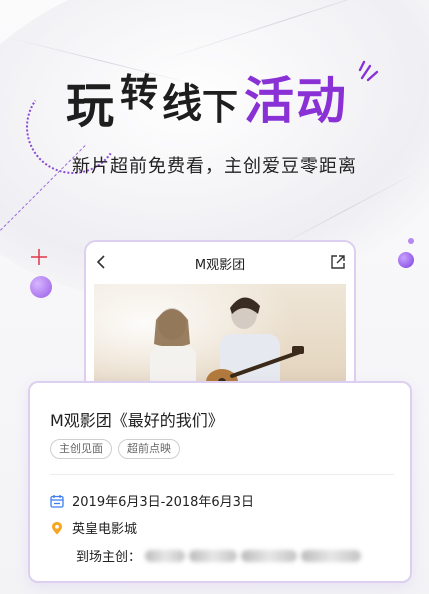  What do you see at coordinates (81, 449) in the screenshot?
I see `tag-badge: 主创见面` at bounding box center [81, 449].